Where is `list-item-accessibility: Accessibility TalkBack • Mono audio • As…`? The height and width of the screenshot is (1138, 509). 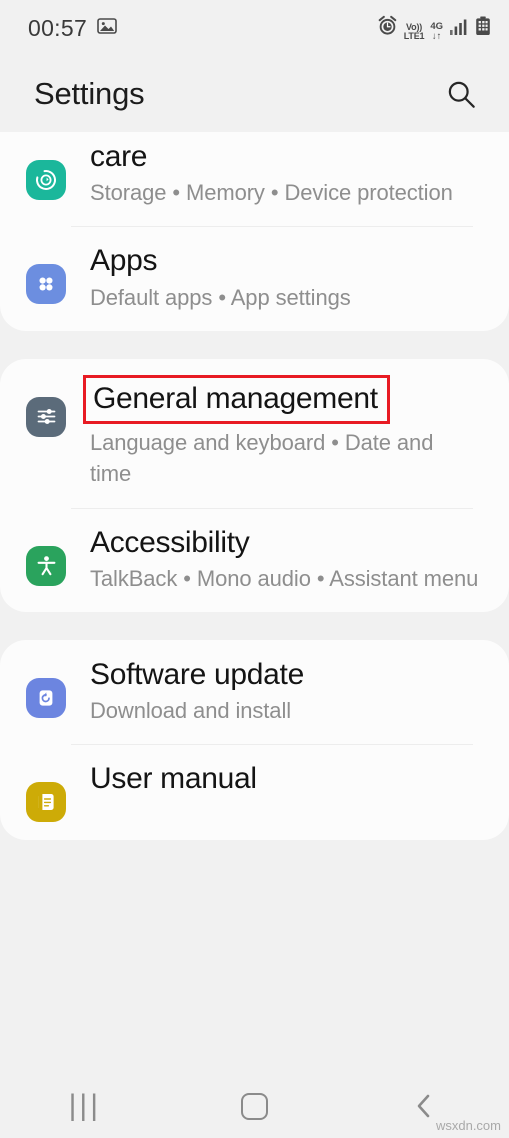 list-item-accessibility: Accessibility TalkBack • Mono audio • As… is located at coordinates (254, 559).